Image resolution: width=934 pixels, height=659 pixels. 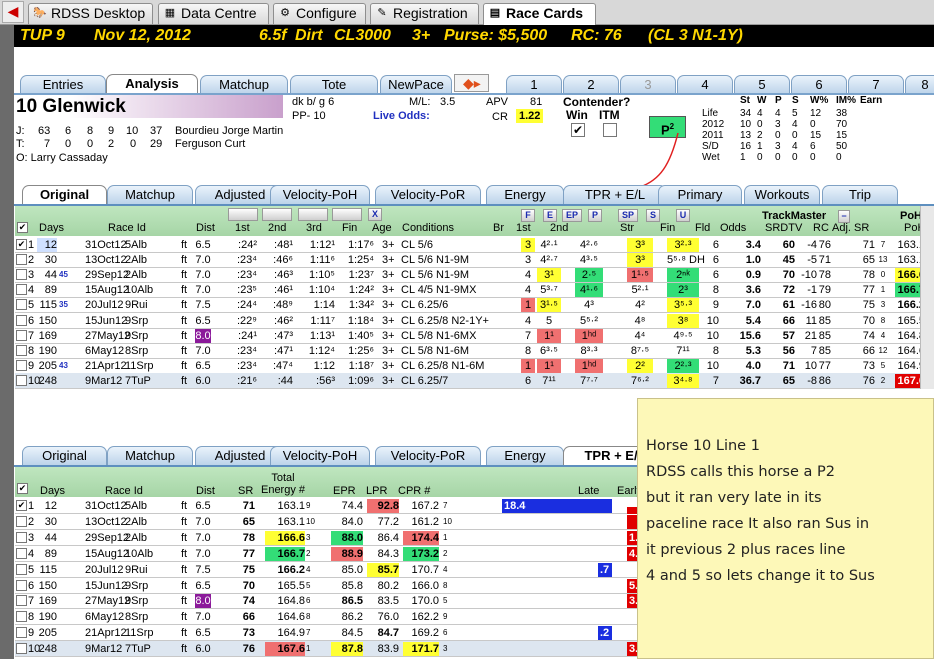 What do you see at coordinates (375, 214) in the screenshot?
I see `pace-filter-x: X` at bounding box center [375, 214].